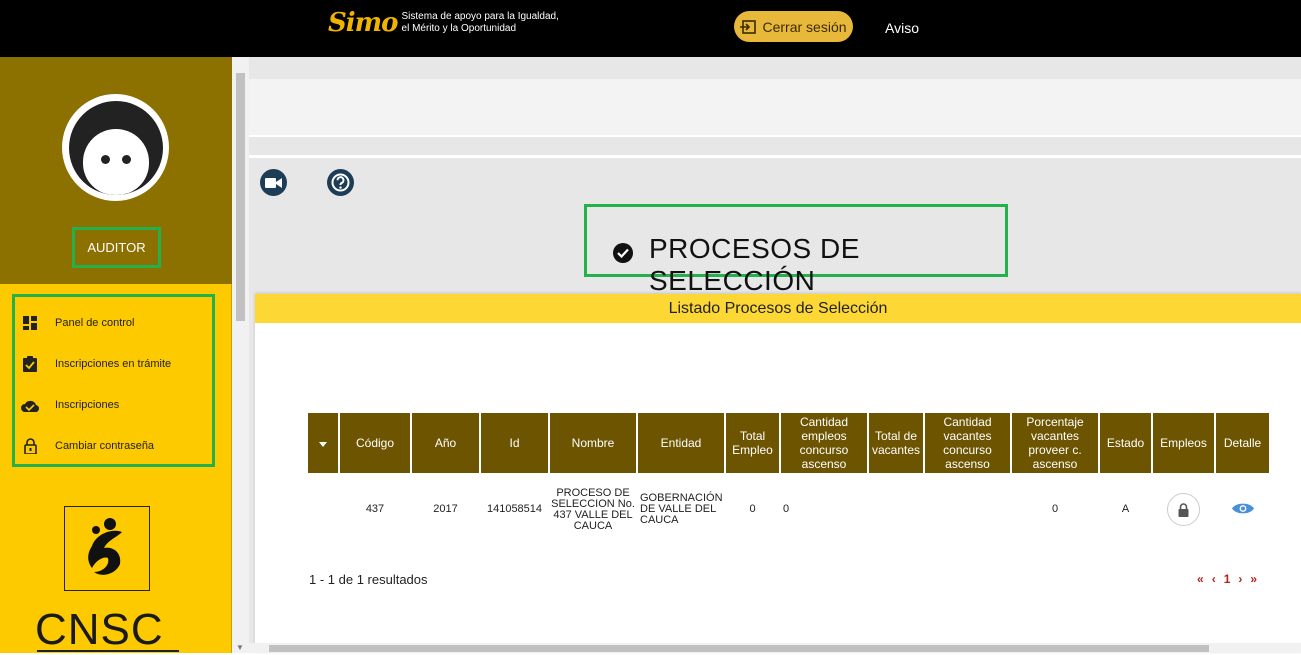 This screenshot has width=1301, height=655. I want to click on question-icon, so click(340, 182).